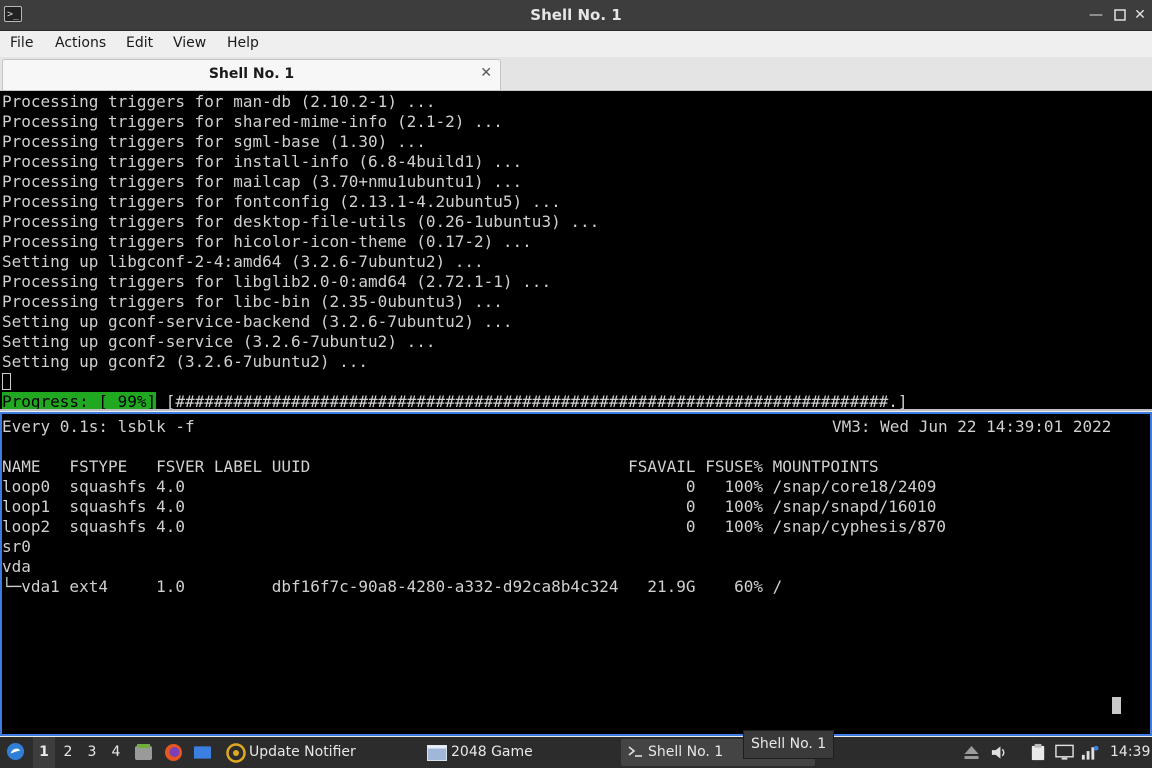 The height and width of the screenshot is (768, 1152). I want to click on taskbar-tooltip: Shell No. 1, so click(789, 744).